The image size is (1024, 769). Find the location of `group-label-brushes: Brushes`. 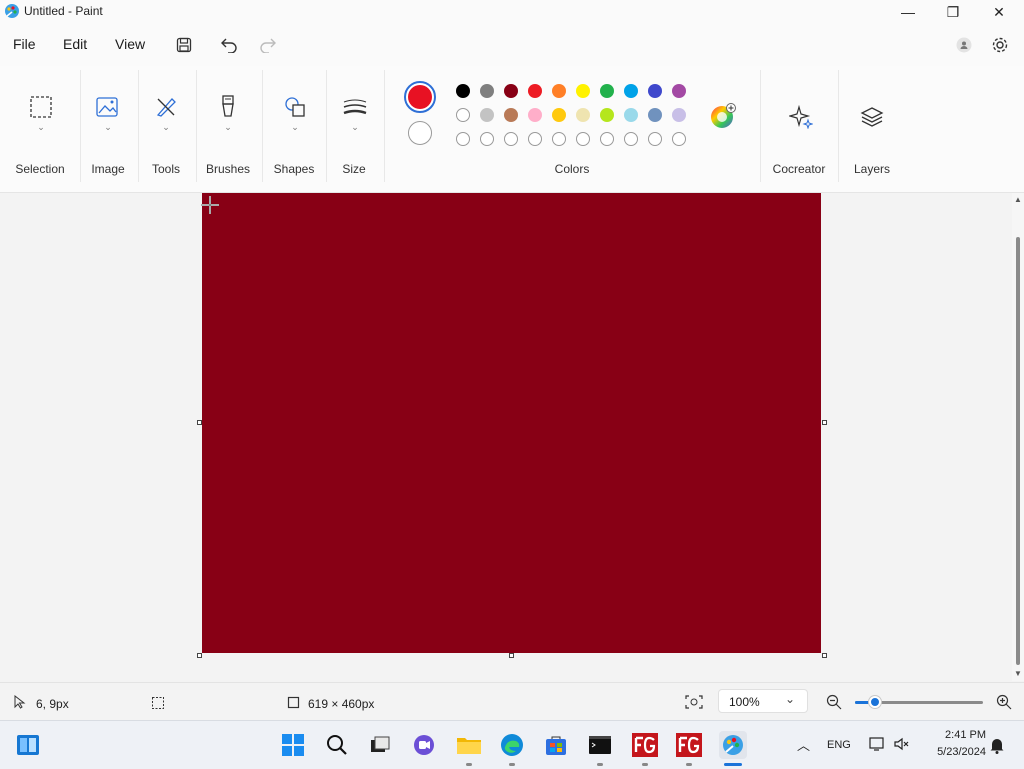

group-label-brushes: Brushes is located at coordinates (228, 169).